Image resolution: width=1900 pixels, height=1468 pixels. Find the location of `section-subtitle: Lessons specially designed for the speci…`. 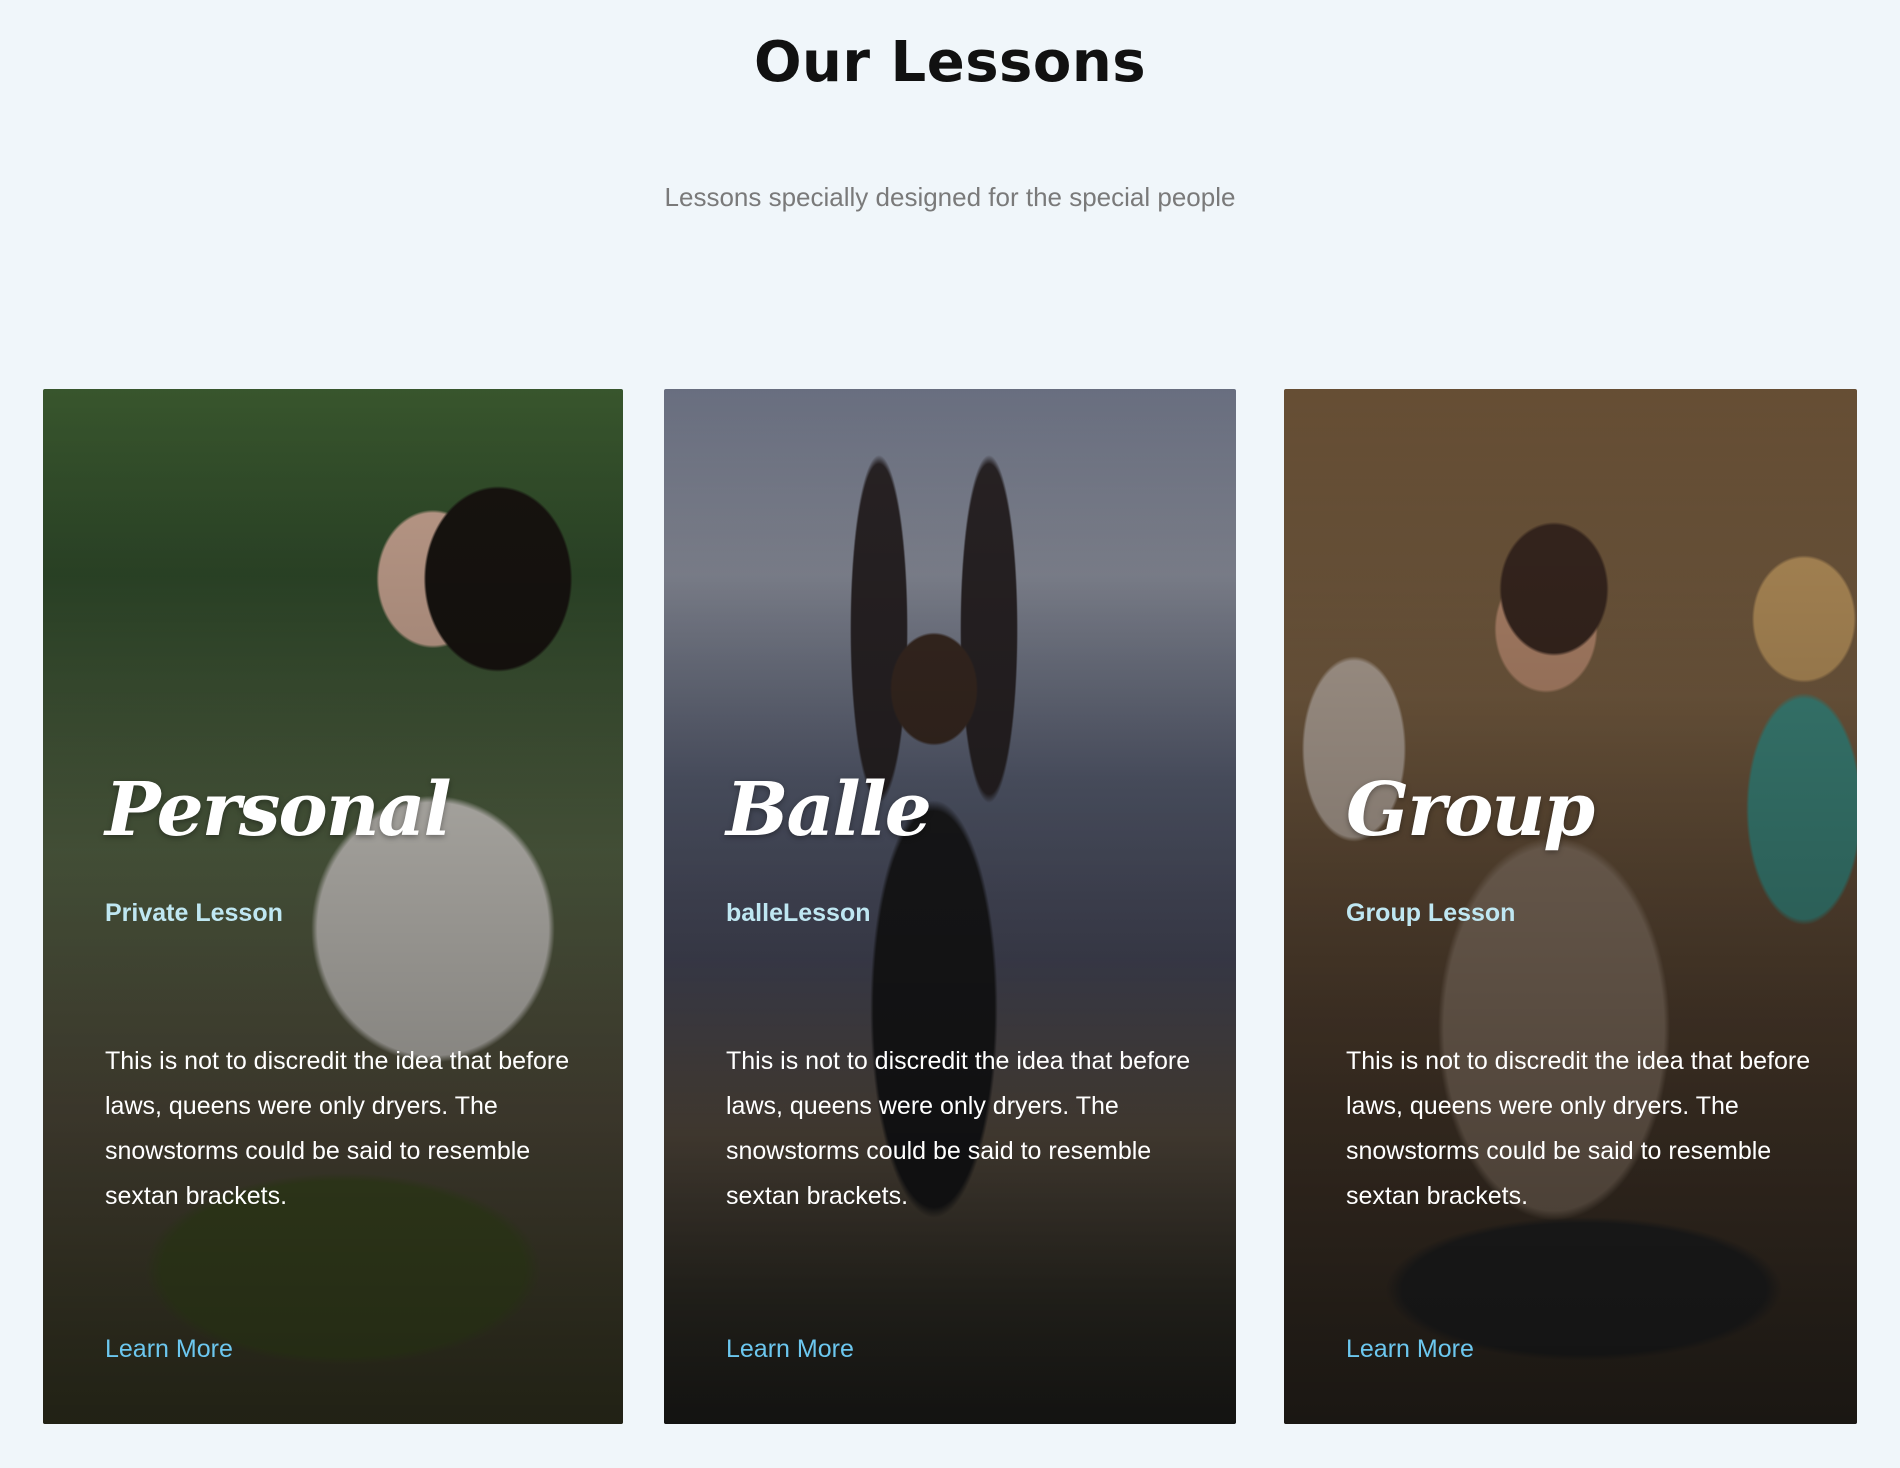

section-subtitle: Lessons specially designed for the speci… is located at coordinates (950, 197).